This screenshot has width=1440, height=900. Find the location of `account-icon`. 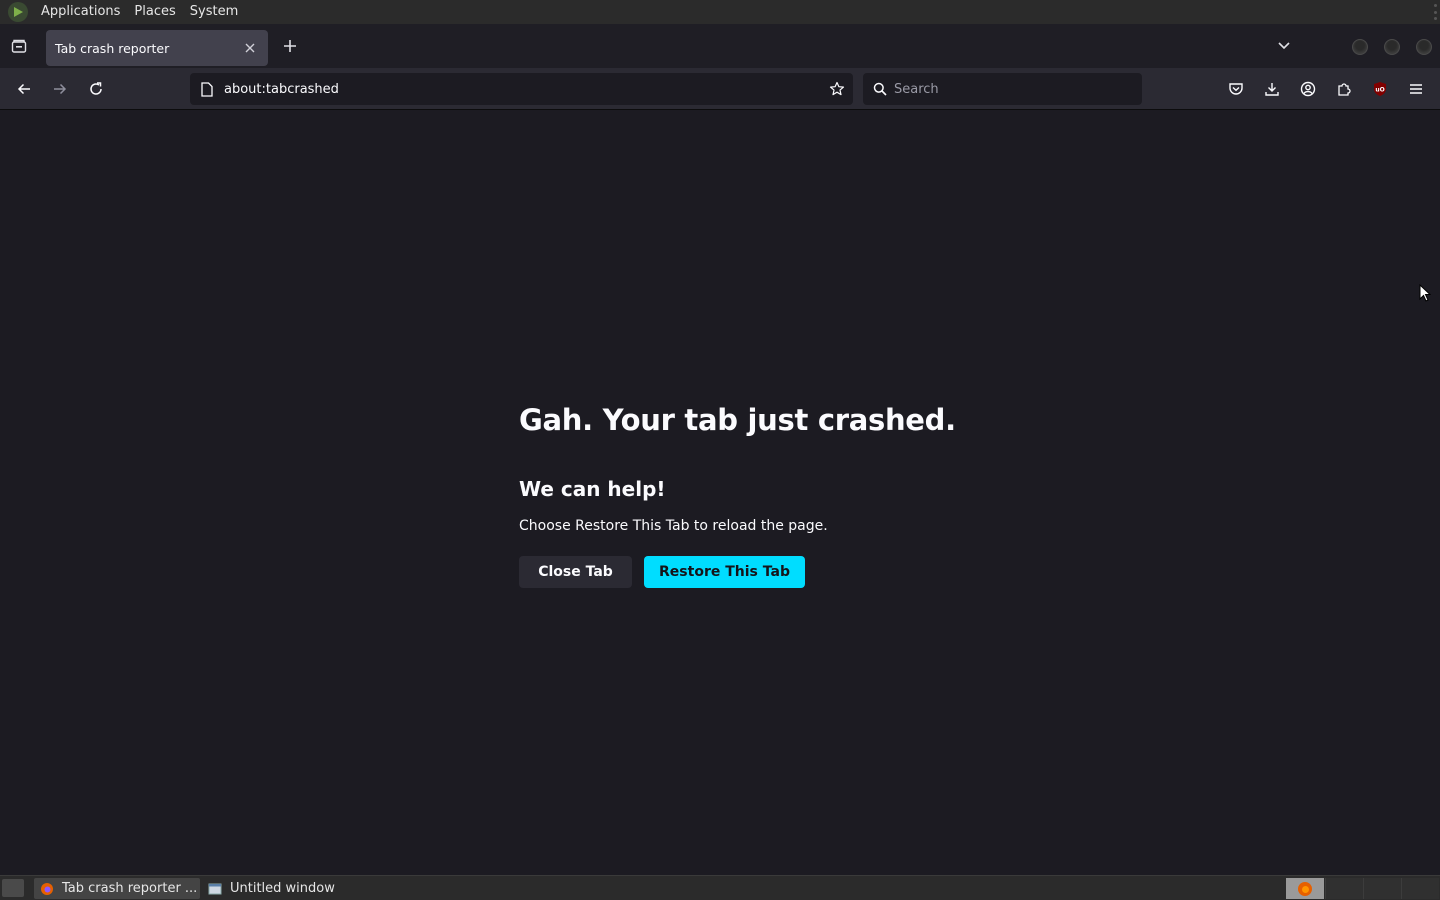

account-icon is located at coordinates (1308, 89).